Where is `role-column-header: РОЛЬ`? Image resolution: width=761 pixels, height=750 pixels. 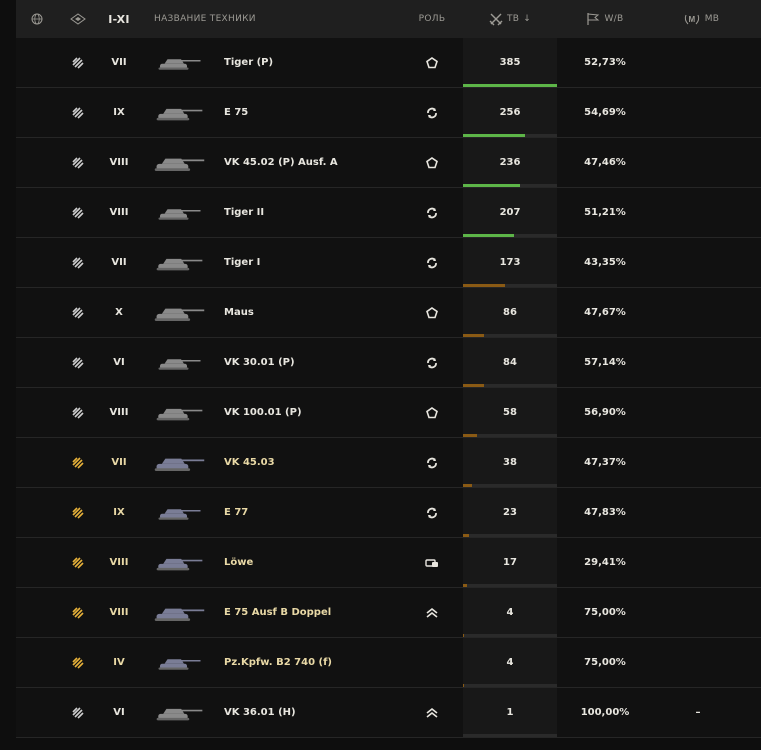
role-column-header: РОЛЬ is located at coordinates (432, 19).